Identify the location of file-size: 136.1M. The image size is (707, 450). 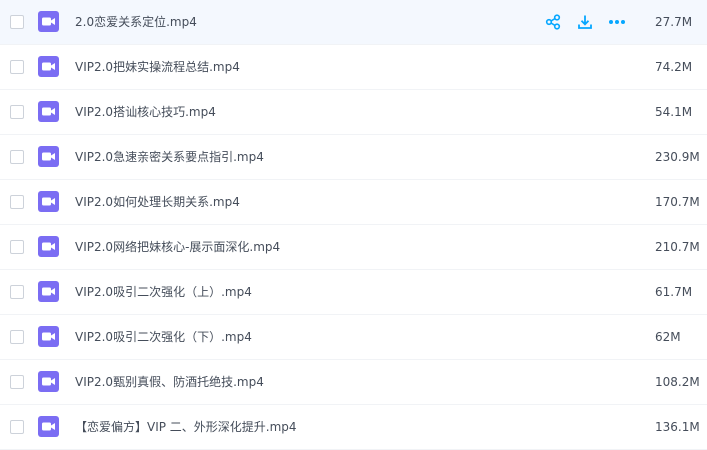
(677, 427).